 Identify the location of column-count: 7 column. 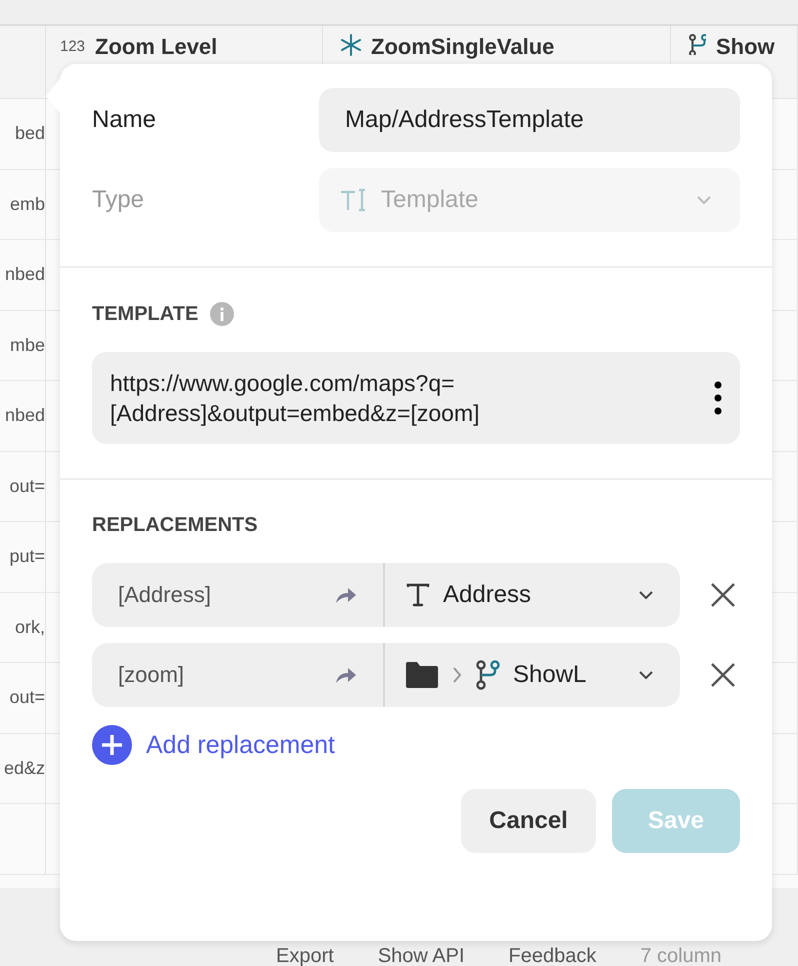
(681, 955).